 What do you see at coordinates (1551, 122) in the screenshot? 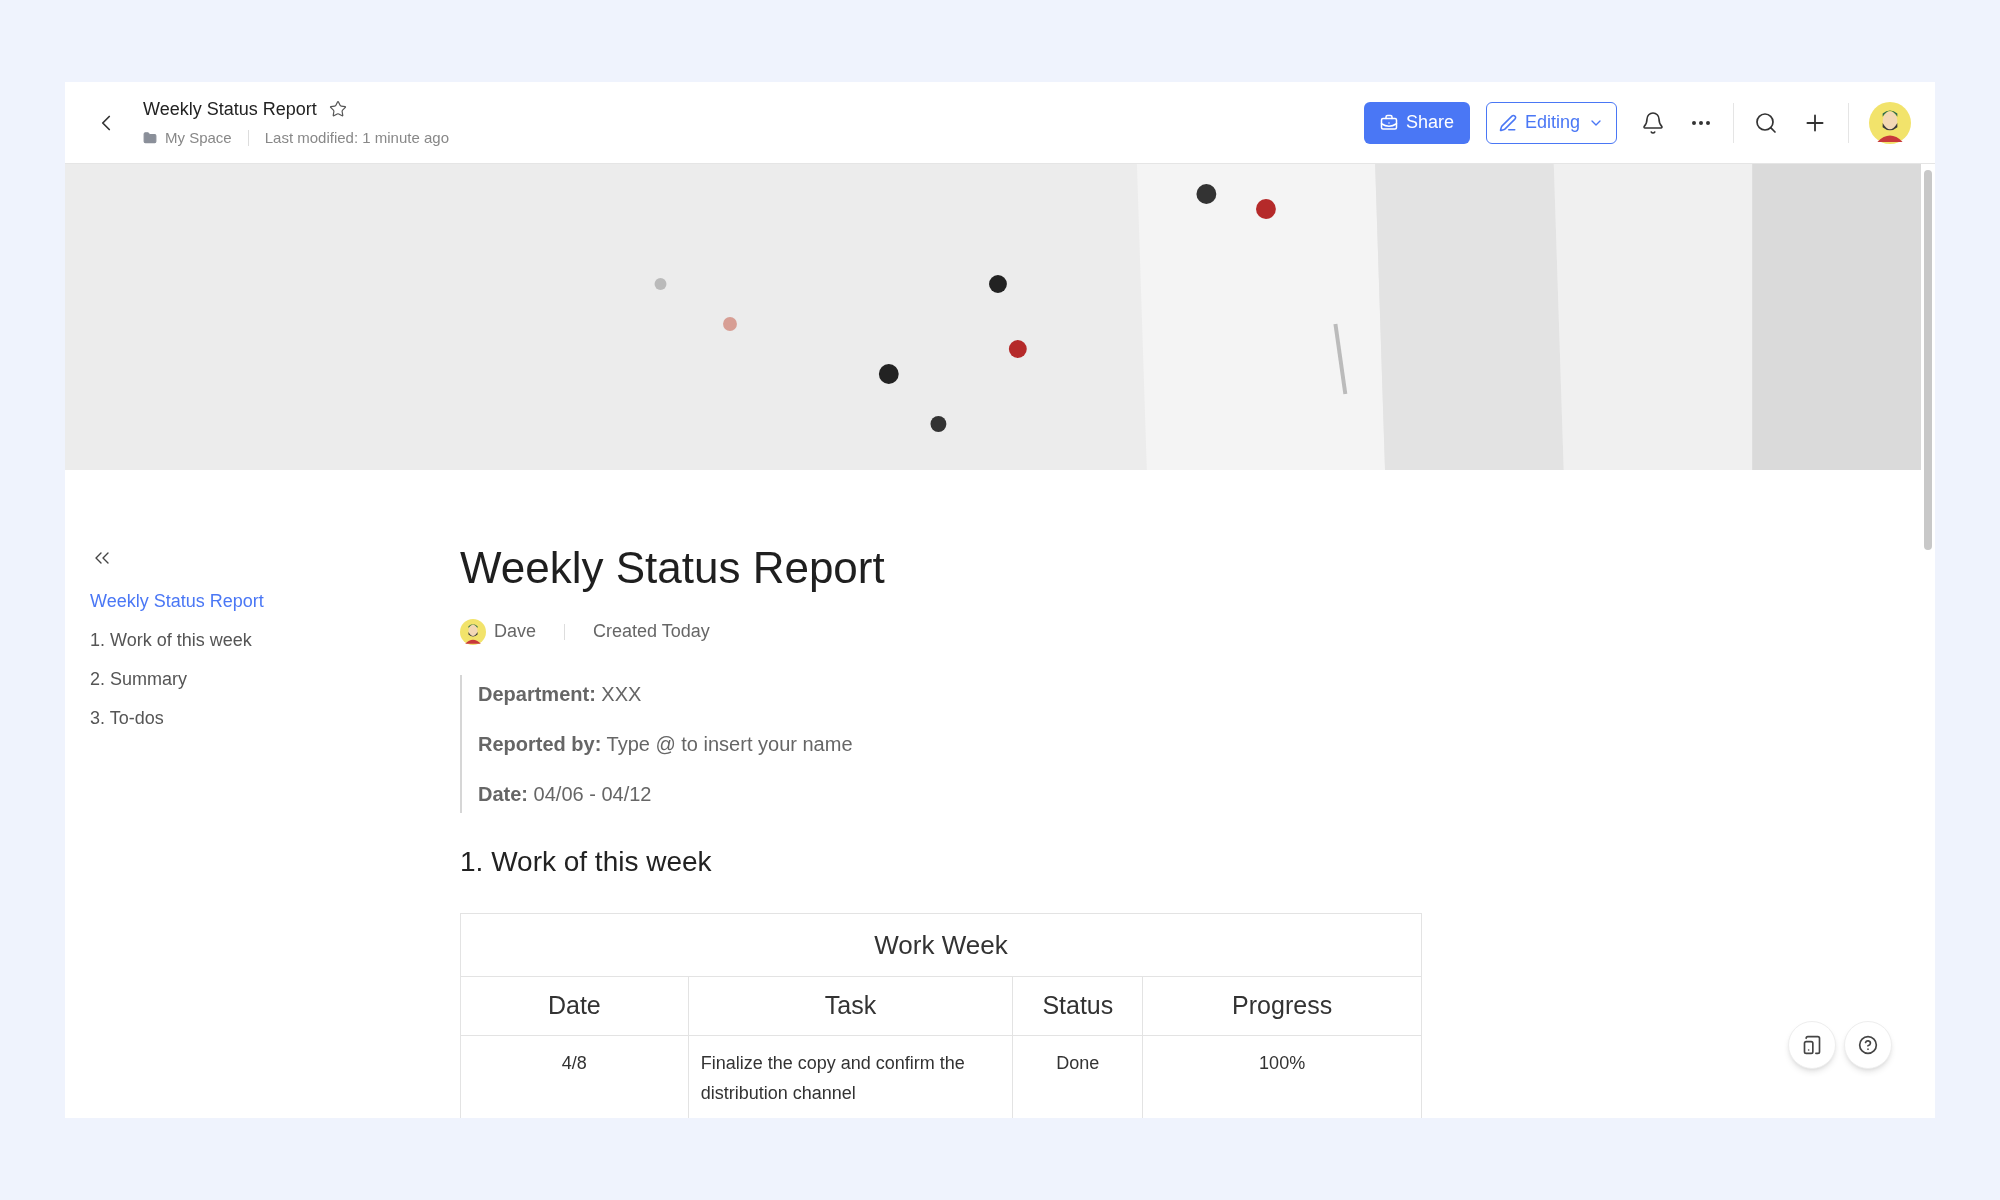
I see `editing-dropdown: Editing` at bounding box center [1551, 122].